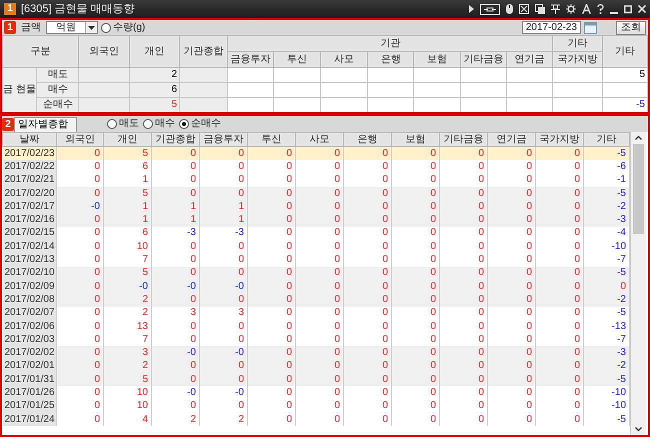 This screenshot has height=437, width=650. I want to click on close-icon, so click(642, 9).